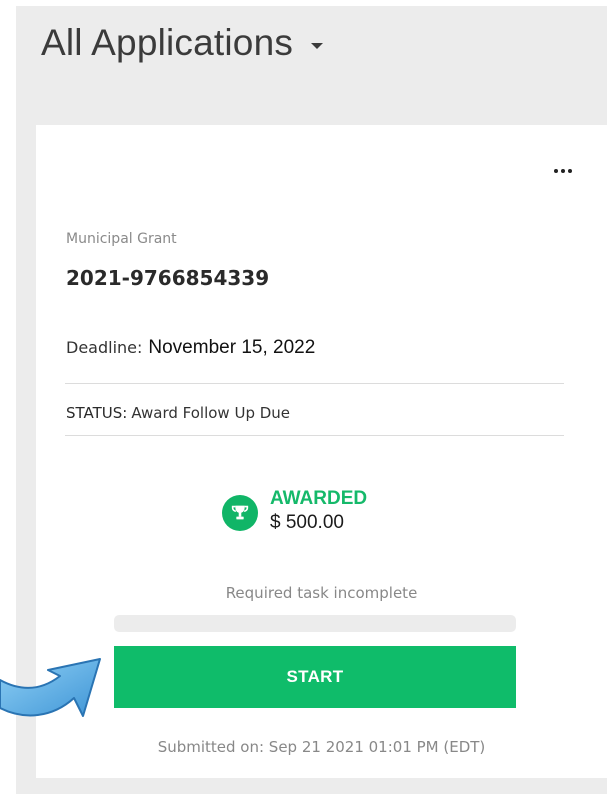 The height and width of the screenshot is (794, 607). I want to click on status-row: STATUS: Award Follow Up Due, so click(178, 413).